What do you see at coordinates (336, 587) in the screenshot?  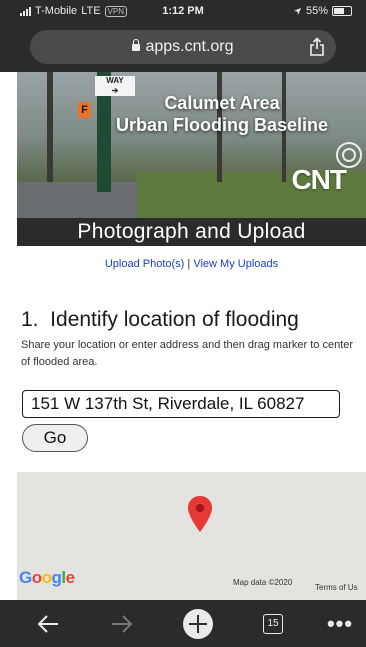 I see `map-terms-link: Terms of Us` at bounding box center [336, 587].